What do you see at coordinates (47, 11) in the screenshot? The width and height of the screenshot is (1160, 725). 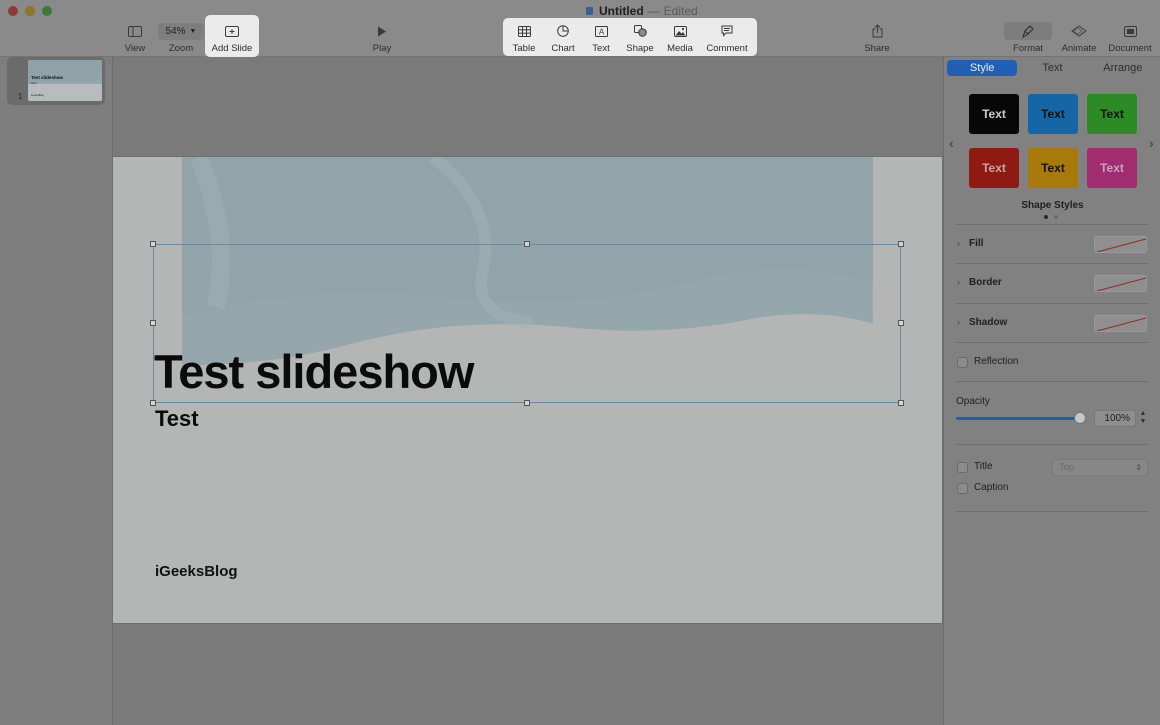 I see `fullscreen-window-button` at bounding box center [47, 11].